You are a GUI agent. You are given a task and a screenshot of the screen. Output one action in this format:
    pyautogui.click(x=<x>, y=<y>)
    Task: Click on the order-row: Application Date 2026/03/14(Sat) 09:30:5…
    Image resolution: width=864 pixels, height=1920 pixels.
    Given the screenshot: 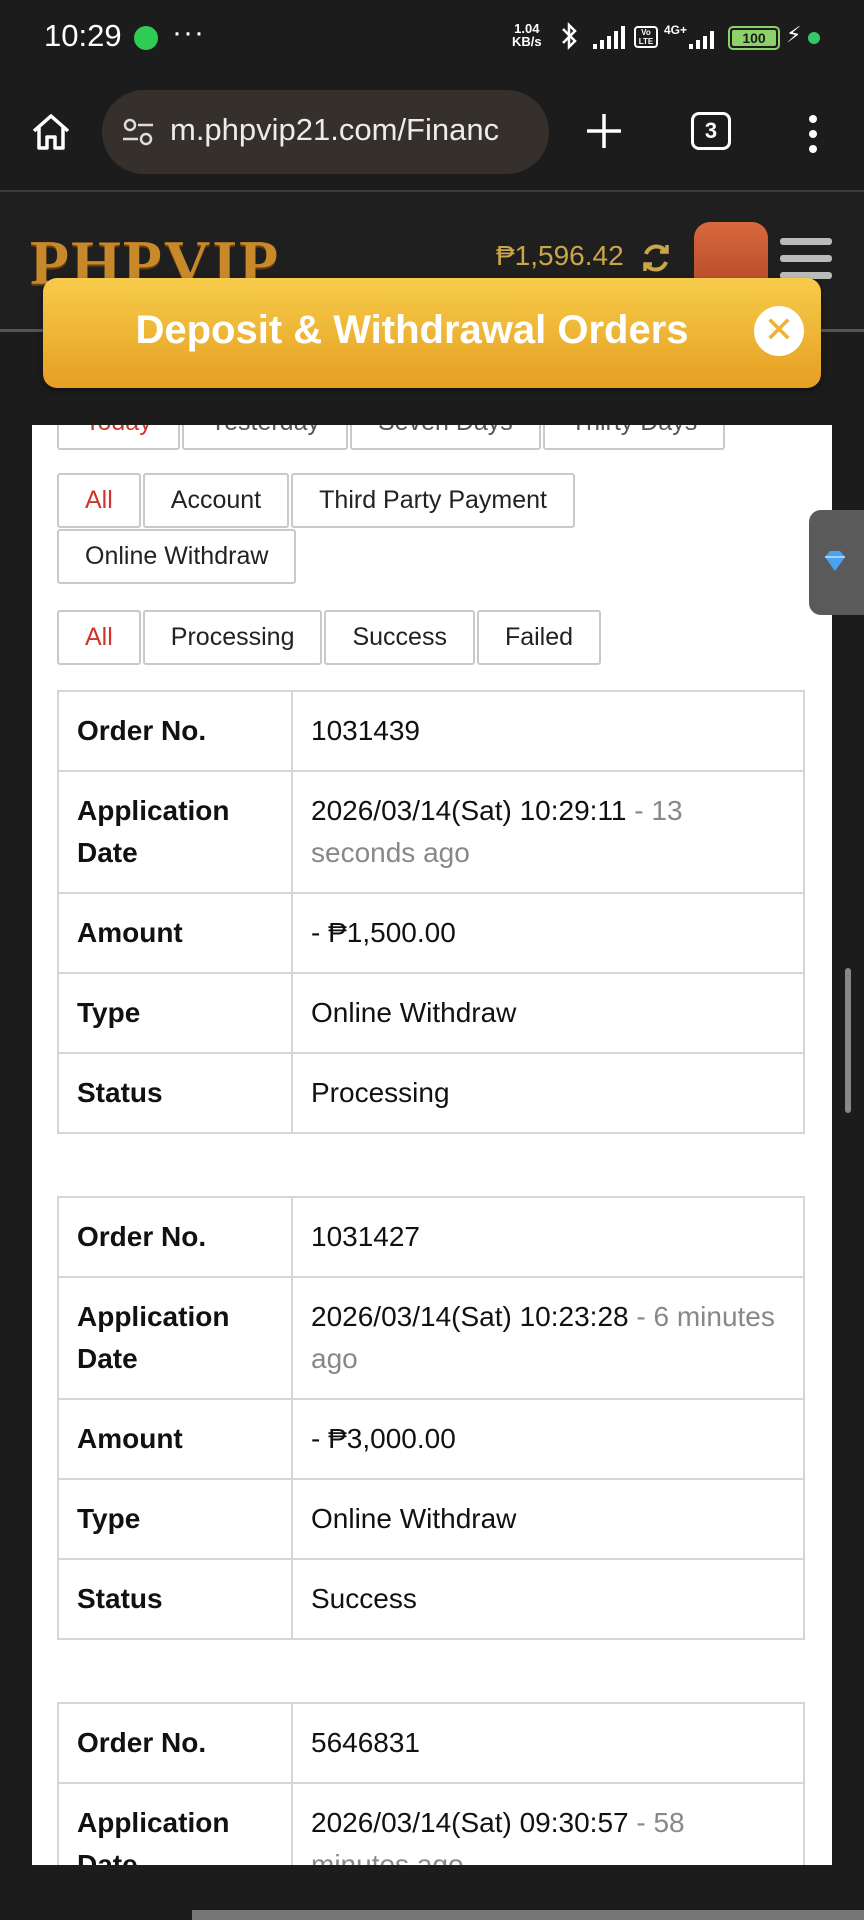 What is the action you would take?
    pyautogui.click(x=431, y=1823)
    